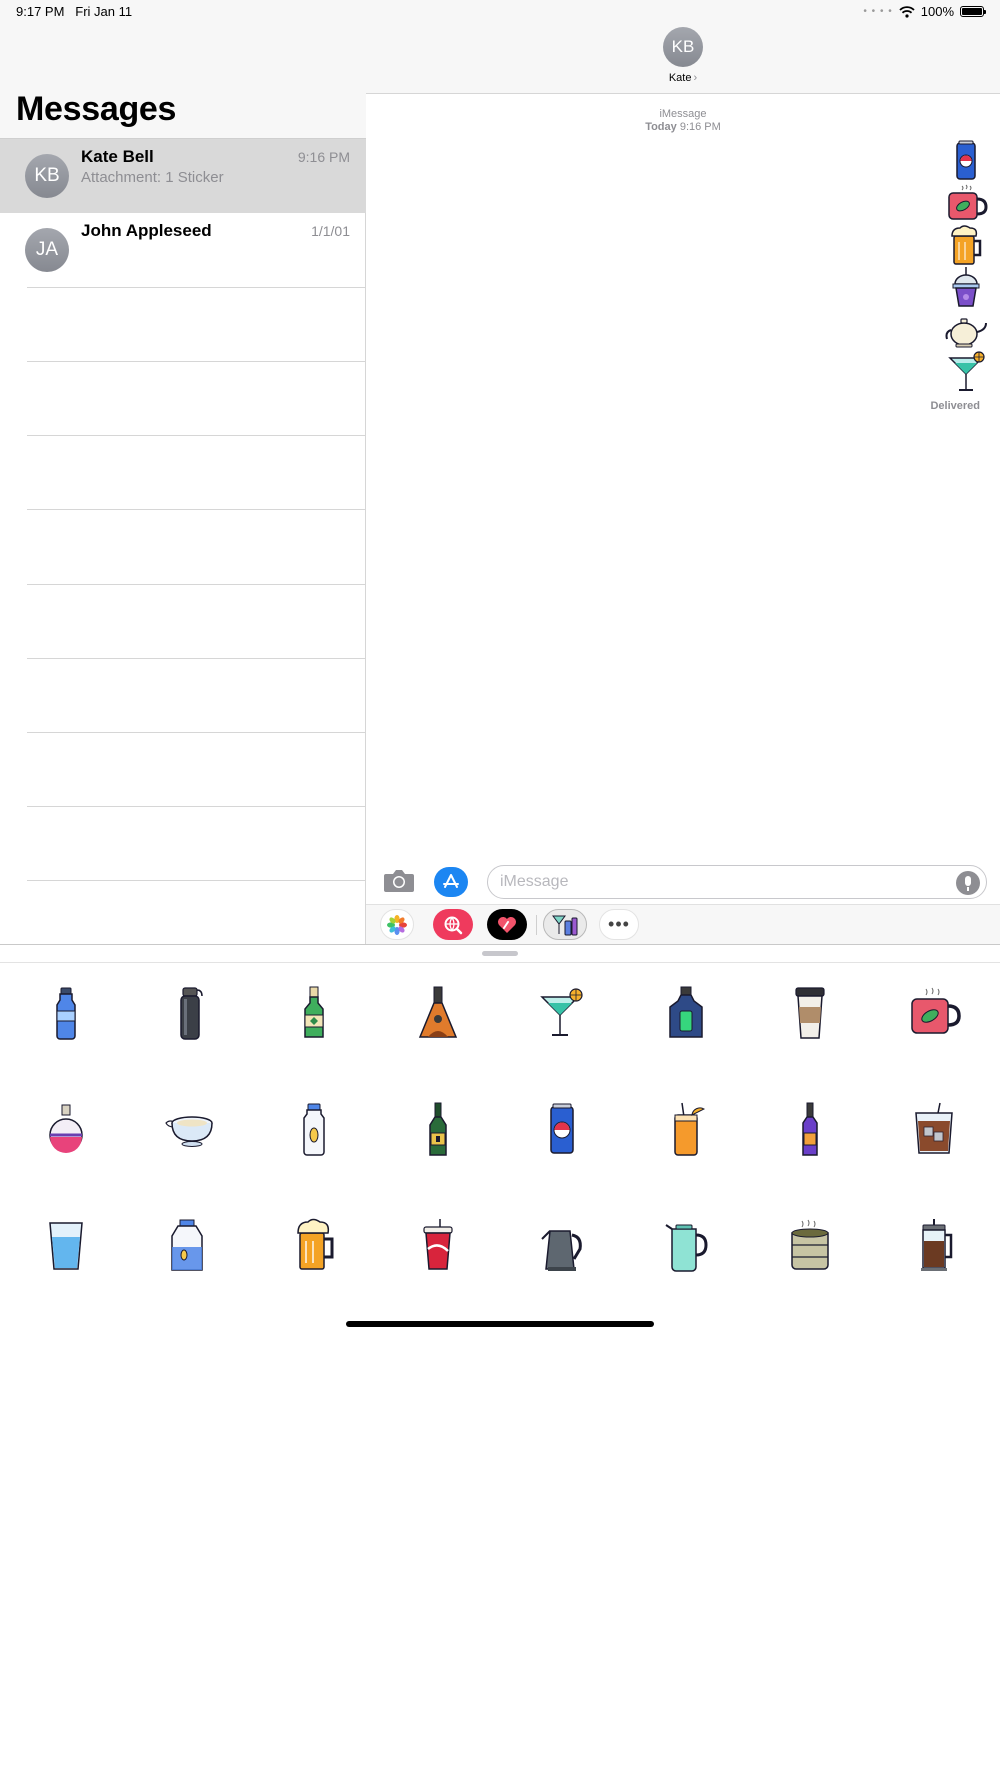 This screenshot has width=1000, height=1778. What do you see at coordinates (438, 1129) in the screenshot?
I see `wine-bottle-icon` at bounding box center [438, 1129].